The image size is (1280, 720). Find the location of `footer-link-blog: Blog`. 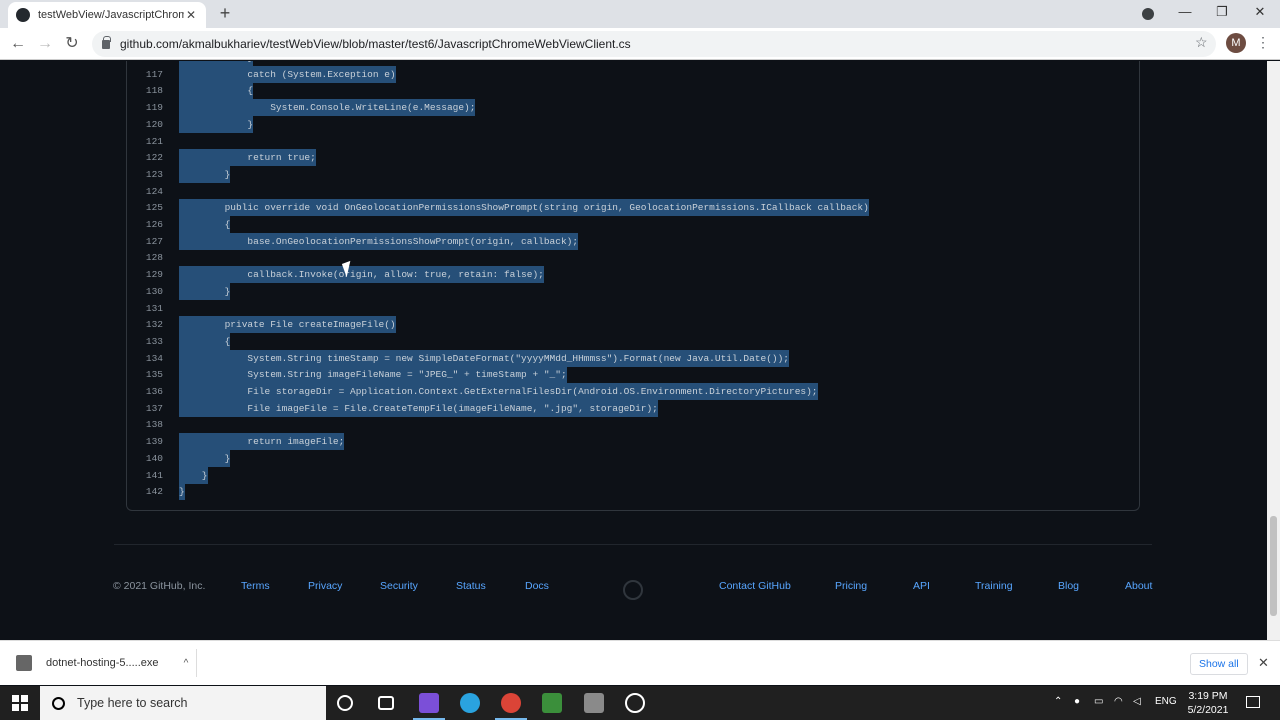

footer-link-blog: Blog is located at coordinates (1068, 586).